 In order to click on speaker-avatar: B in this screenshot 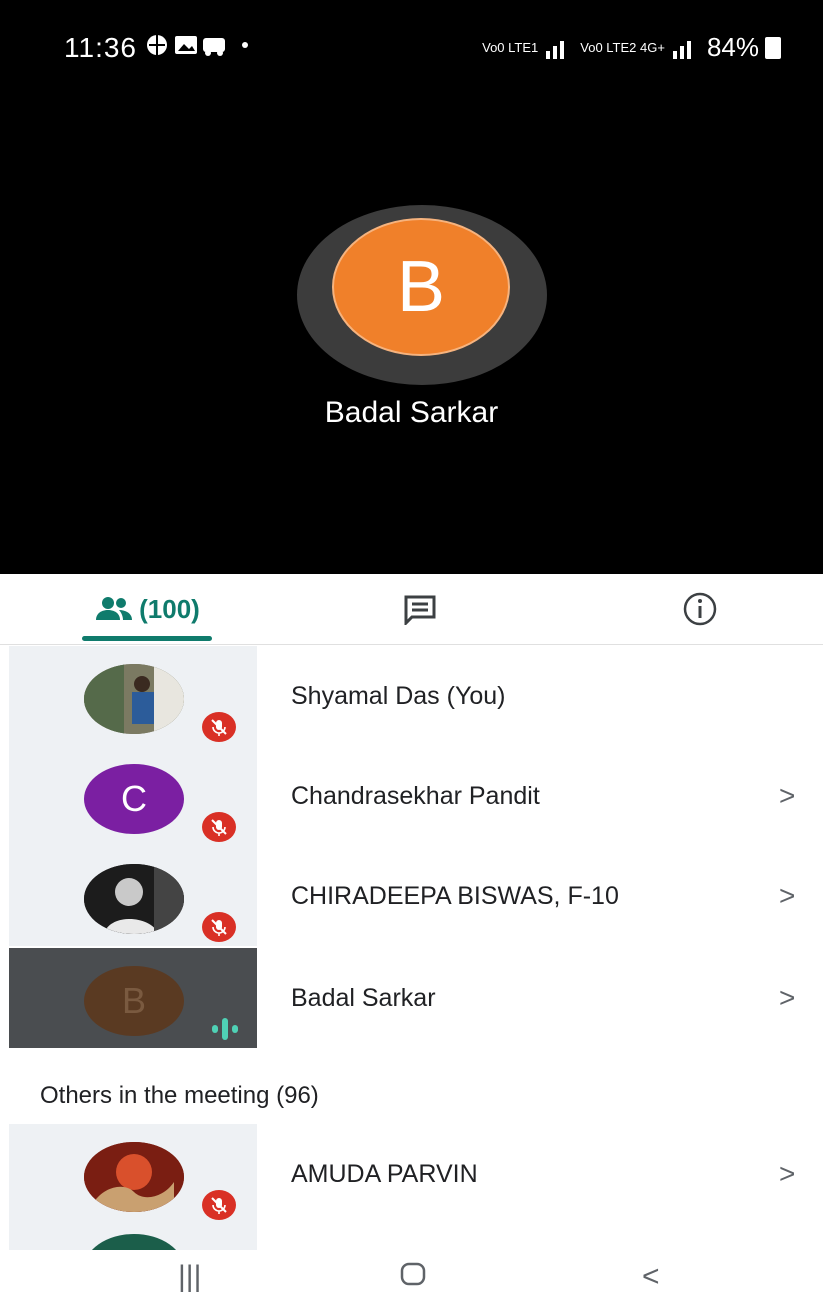, I will do `click(421, 287)`.